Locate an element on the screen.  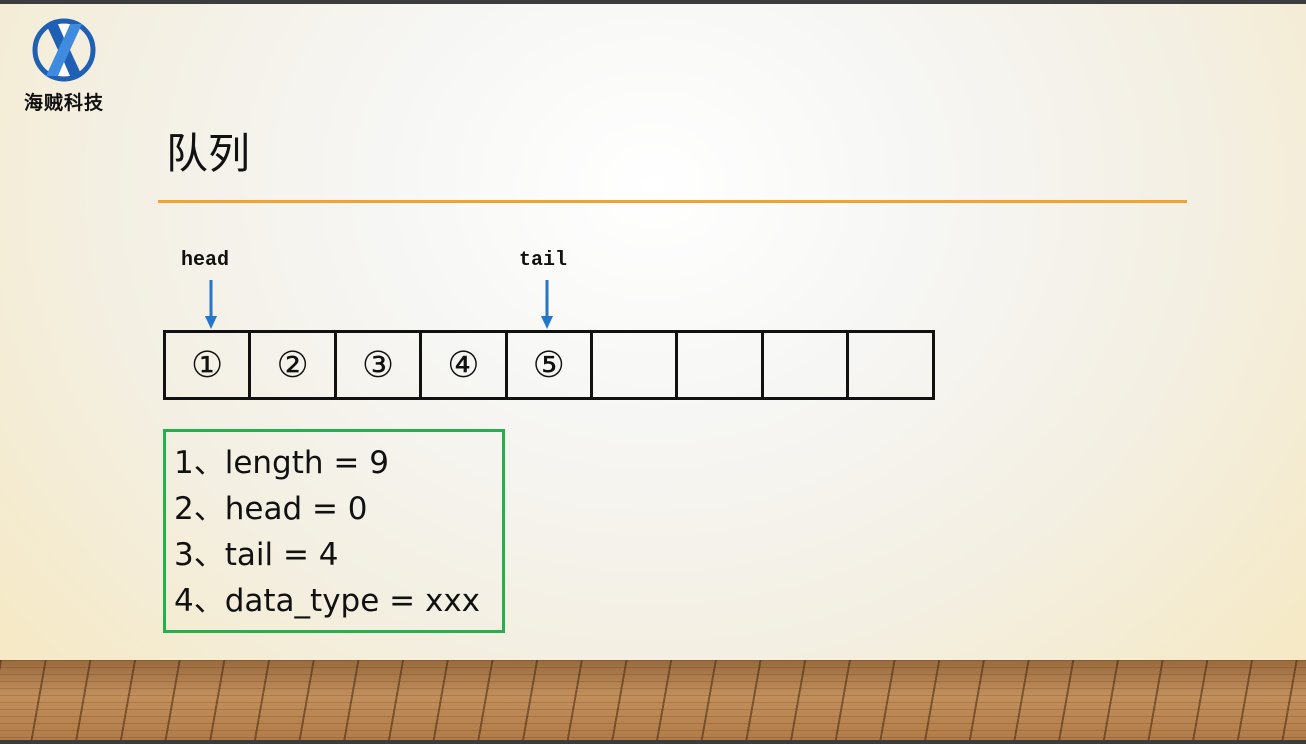
tail-pointer-label: tail is located at coordinates (543, 260).